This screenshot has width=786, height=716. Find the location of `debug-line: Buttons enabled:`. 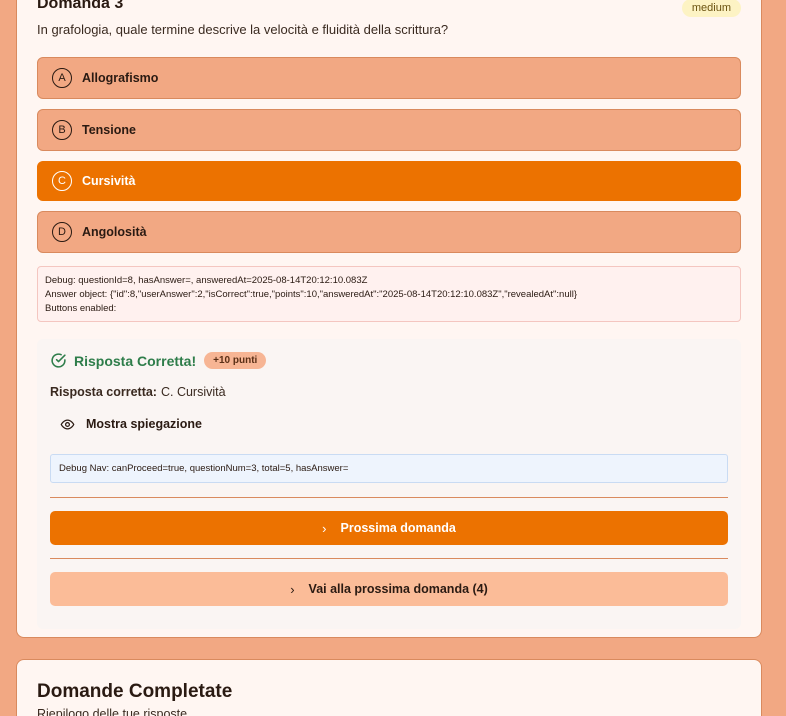

debug-line: Buttons enabled: is located at coordinates (81, 308).